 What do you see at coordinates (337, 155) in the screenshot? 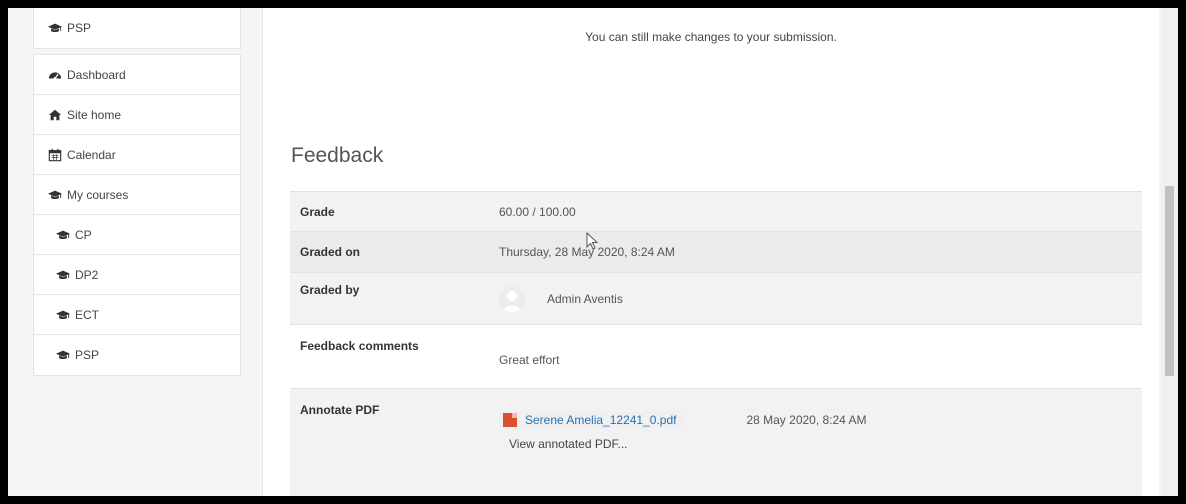
I see `feedback-heading: Feedback` at bounding box center [337, 155].